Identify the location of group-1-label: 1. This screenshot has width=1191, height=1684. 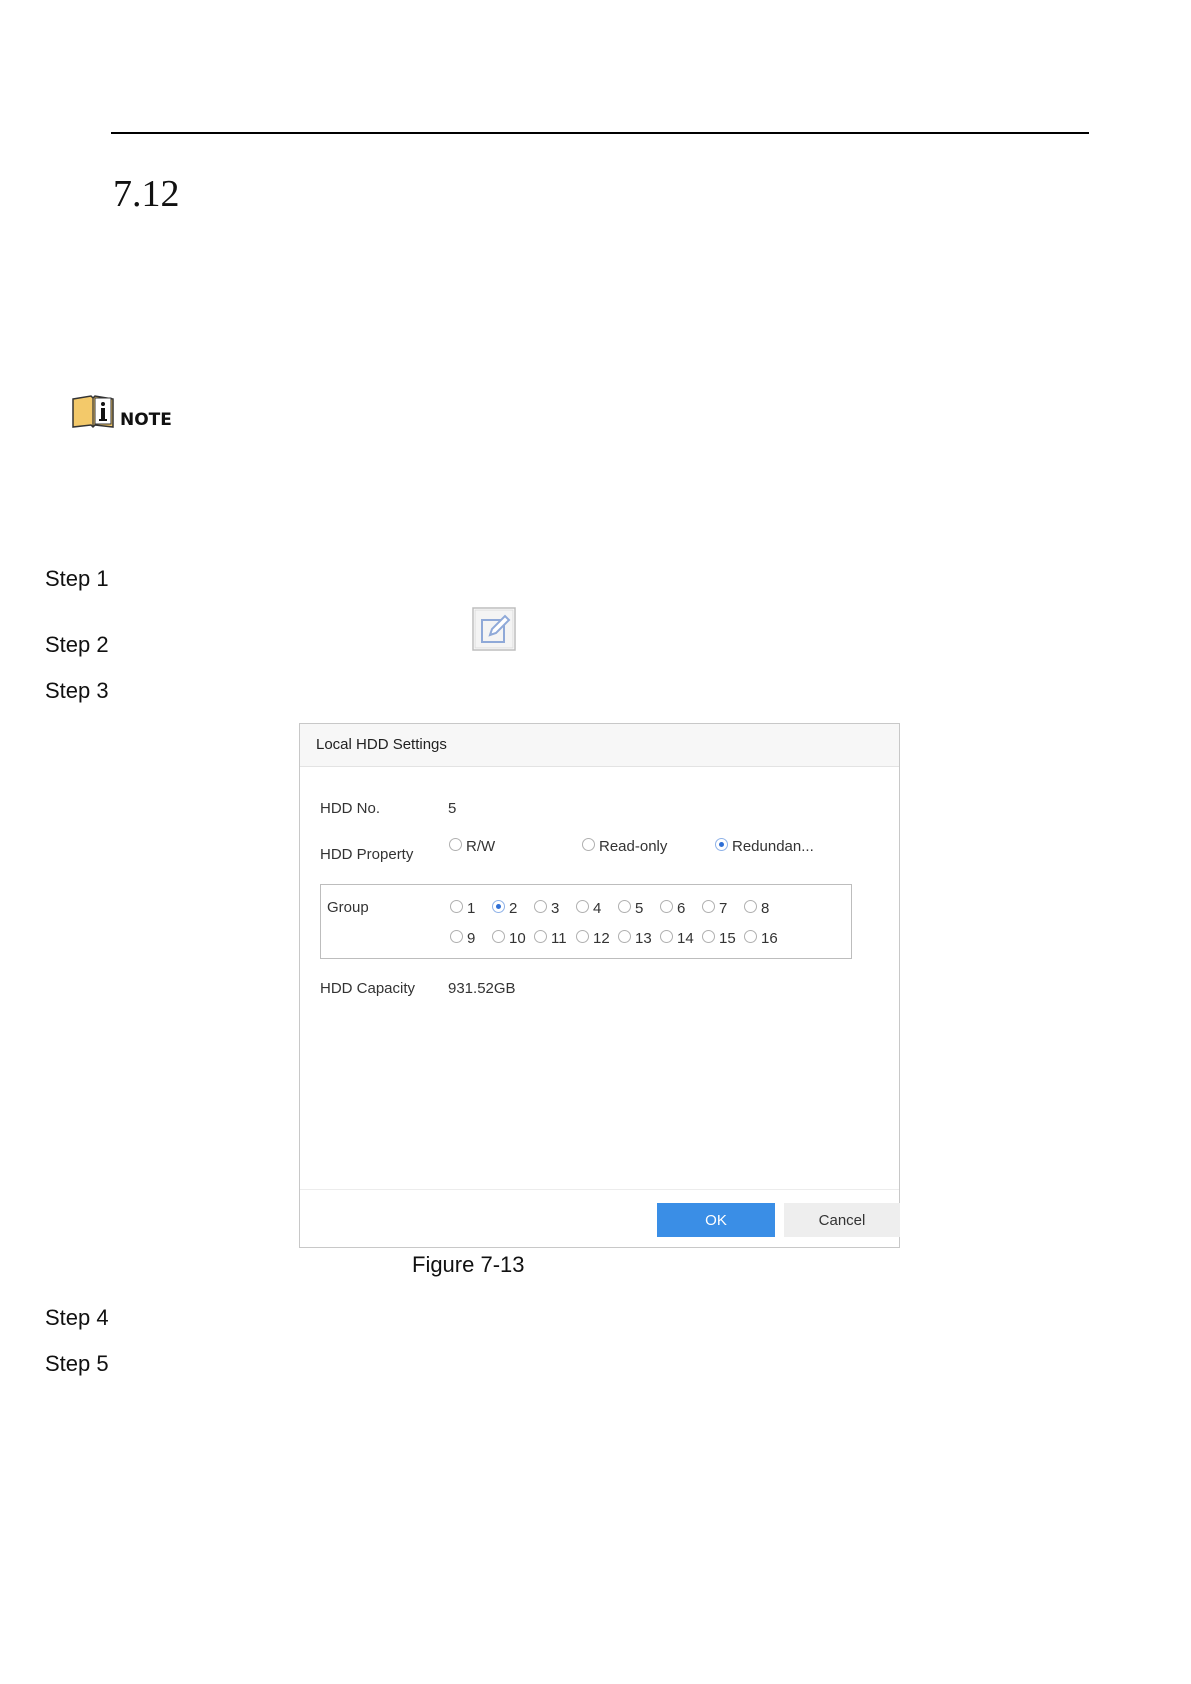
(471, 908).